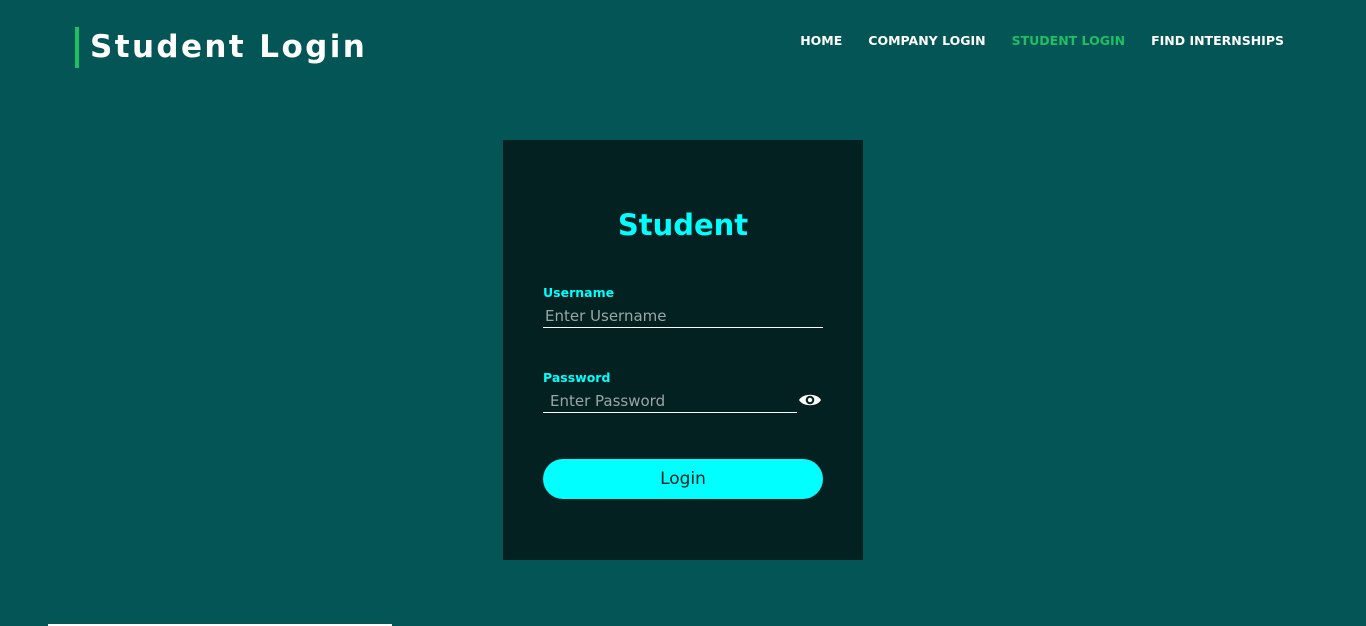 This screenshot has height=626, width=1366. What do you see at coordinates (1217, 41) in the screenshot?
I see `nav-item-find-internships: FIND INTERNSHIPS` at bounding box center [1217, 41].